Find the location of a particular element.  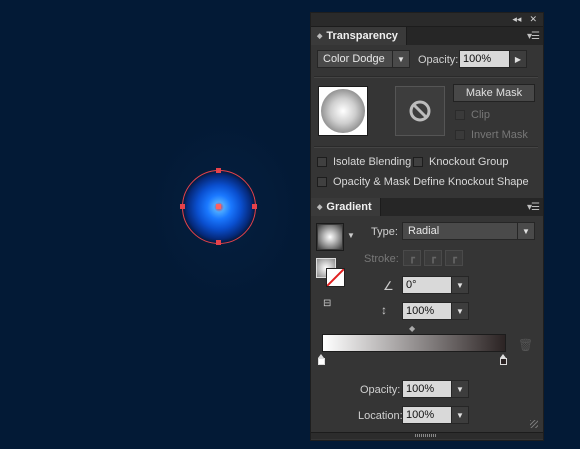

none-slash-icon is located at coordinates (335, 277).